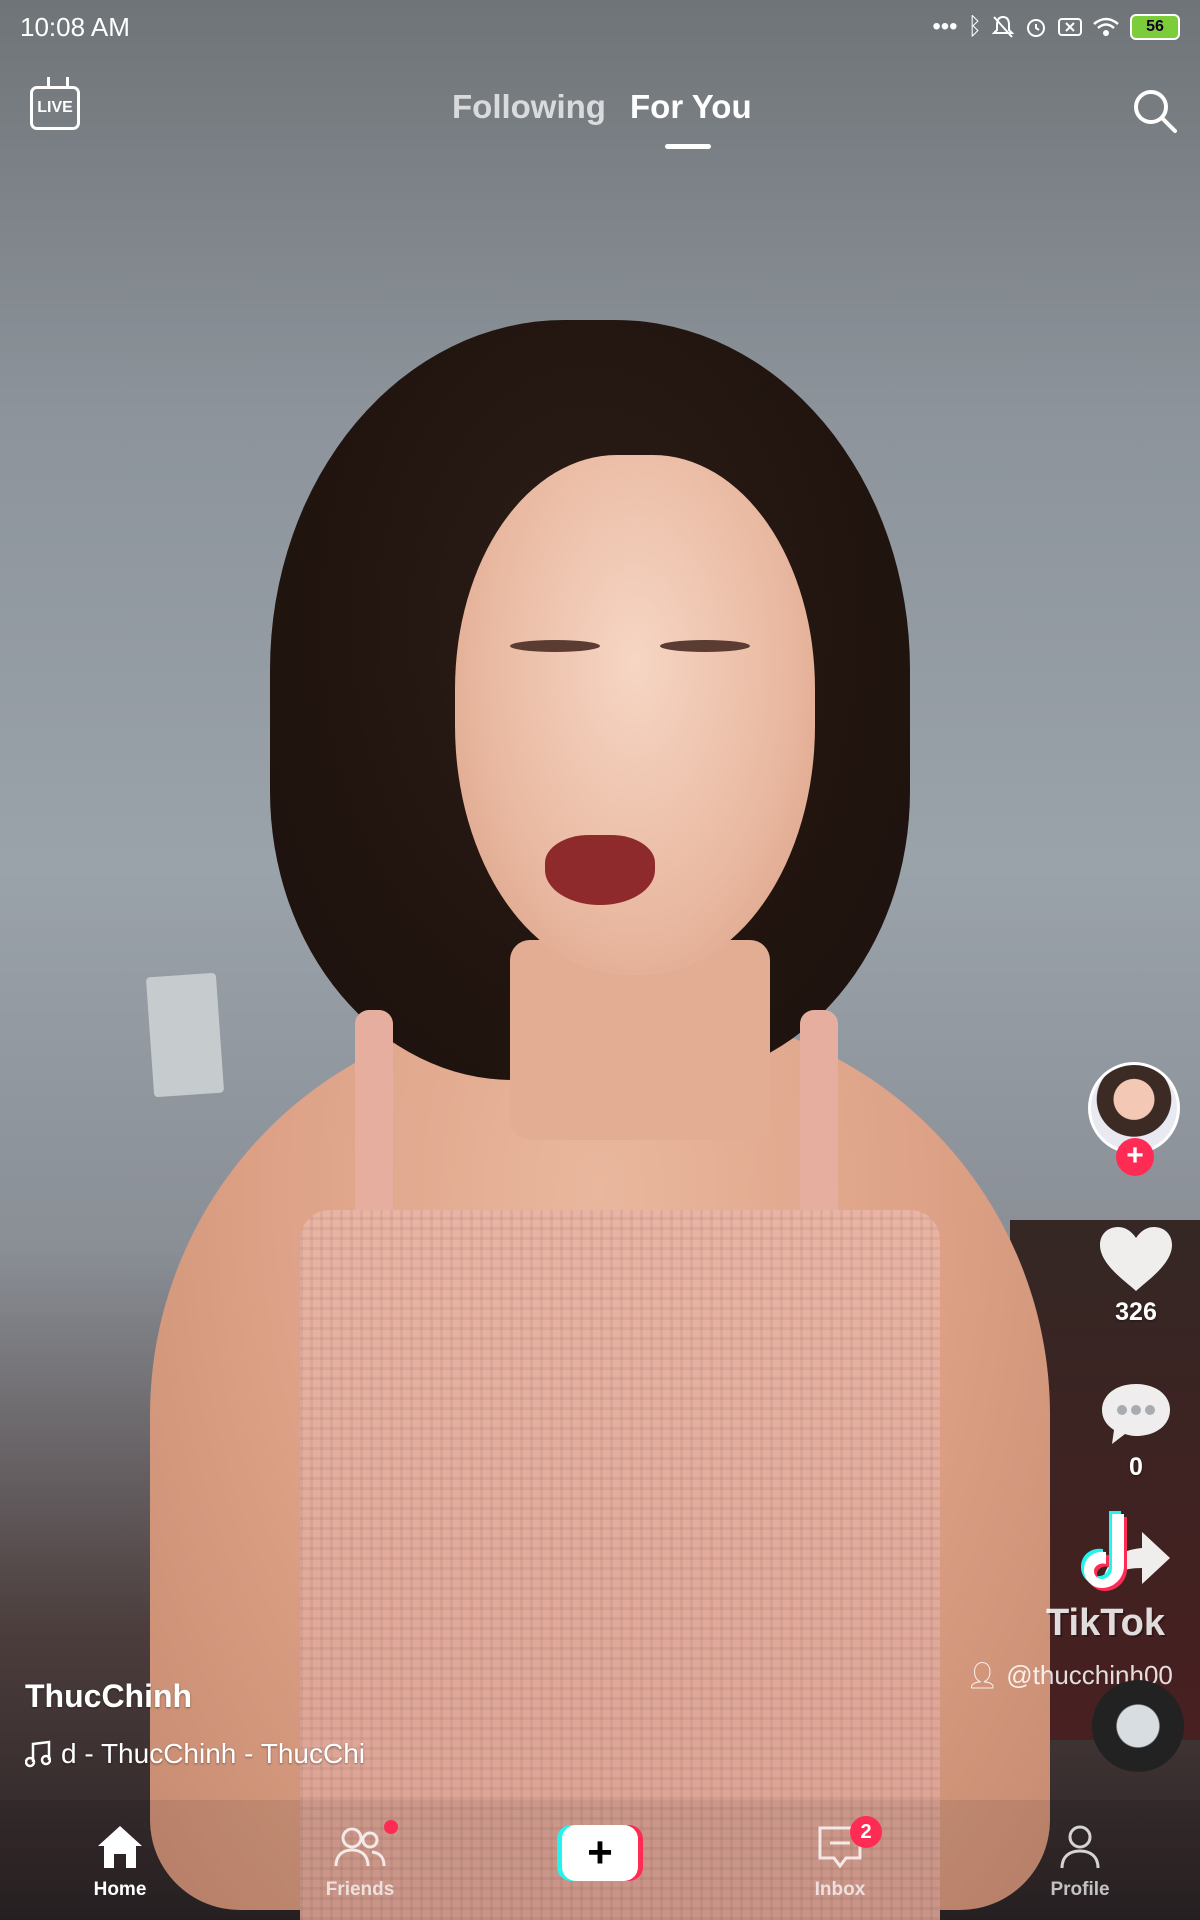 This screenshot has width=1200, height=1920. Describe the element at coordinates (391, 1827) in the screenshot. I see `friends-notification-dot` at that location.